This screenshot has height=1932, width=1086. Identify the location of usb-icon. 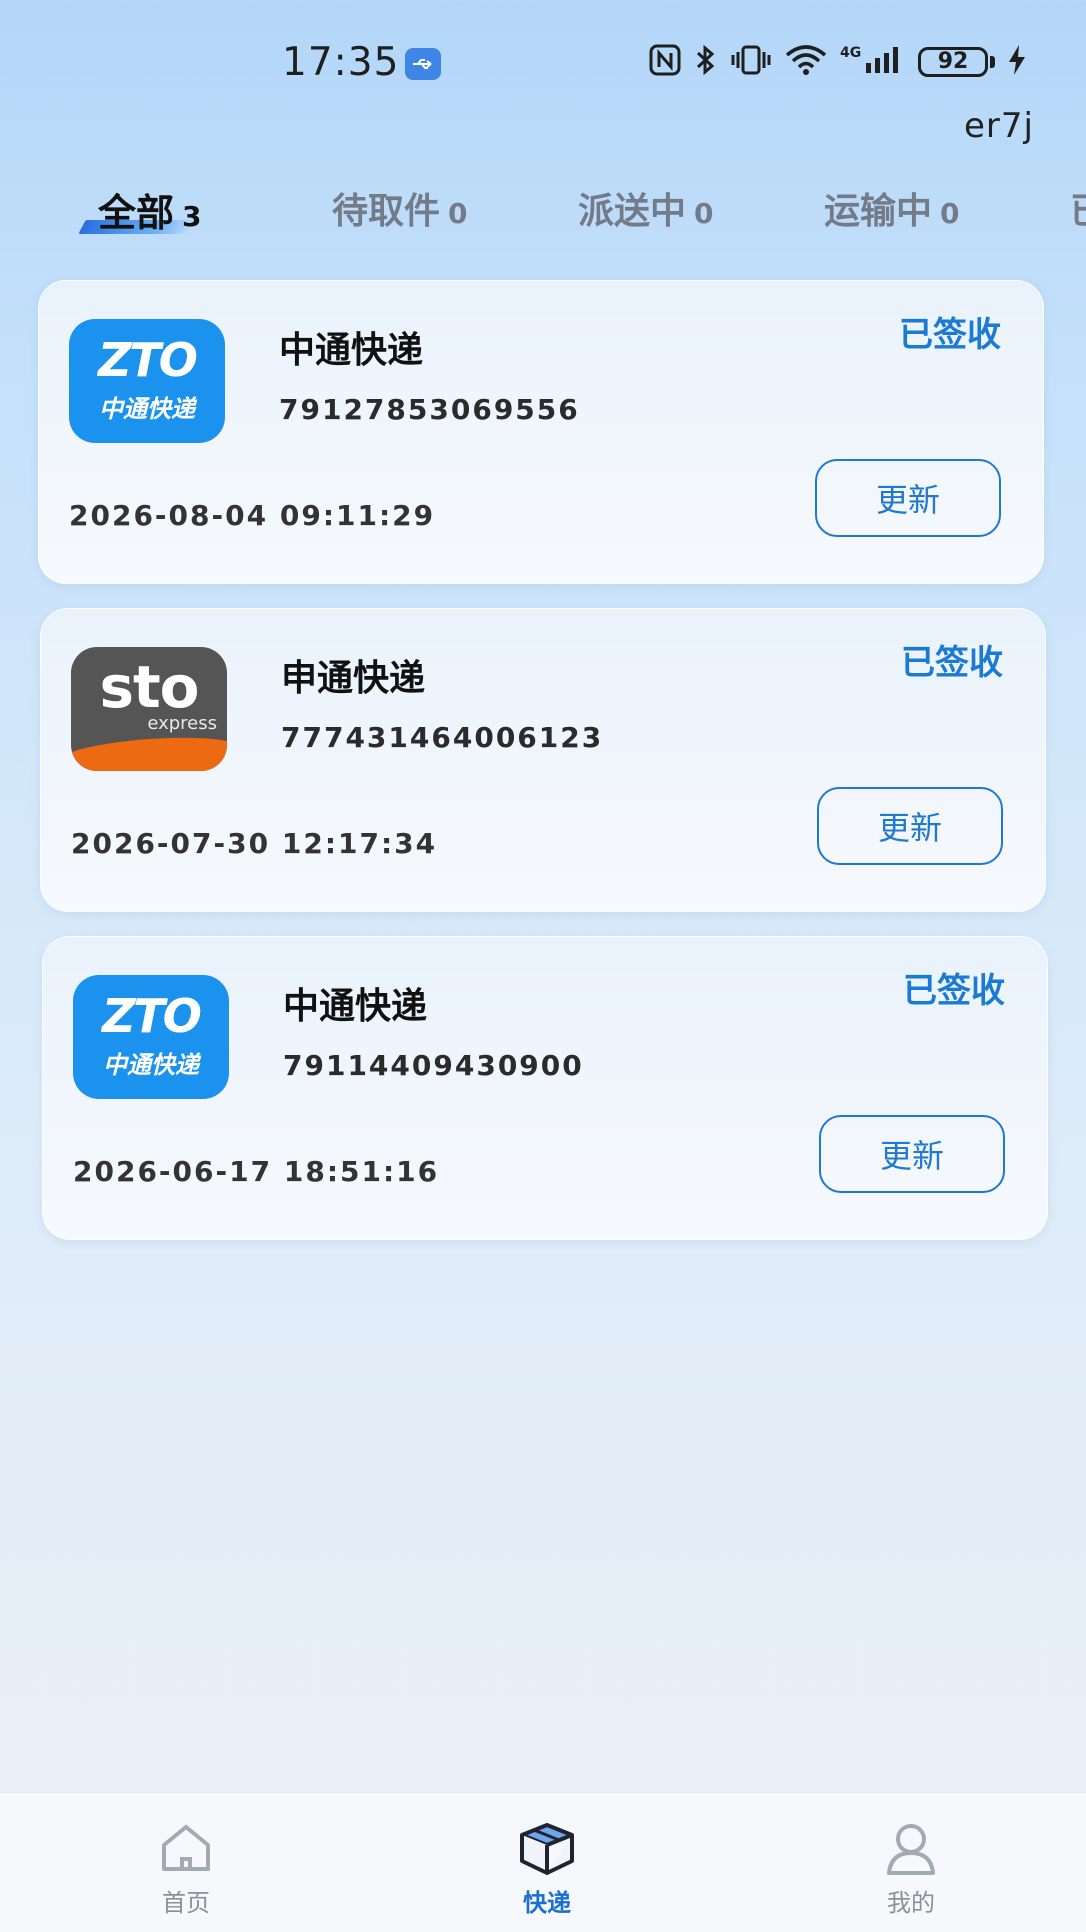
(423, 64).